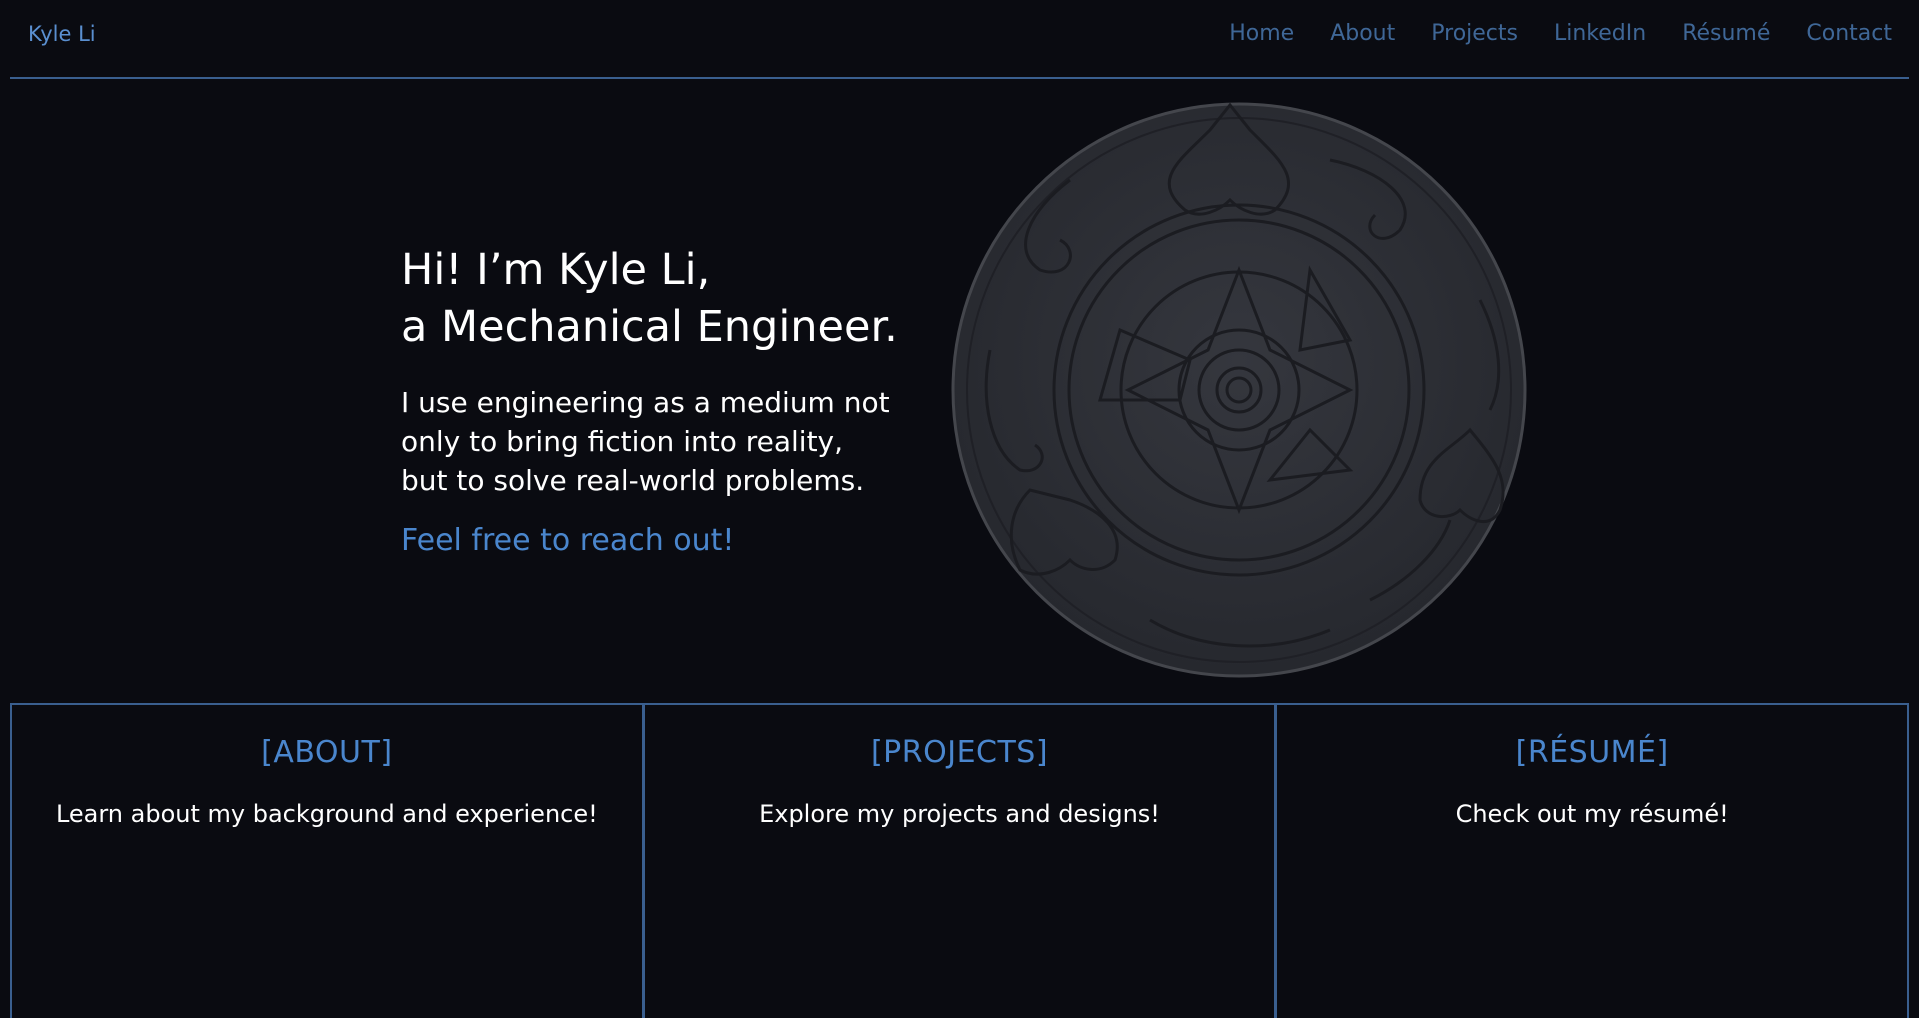  I want to click on nav-resume: Résumé, so click(1726, 33).